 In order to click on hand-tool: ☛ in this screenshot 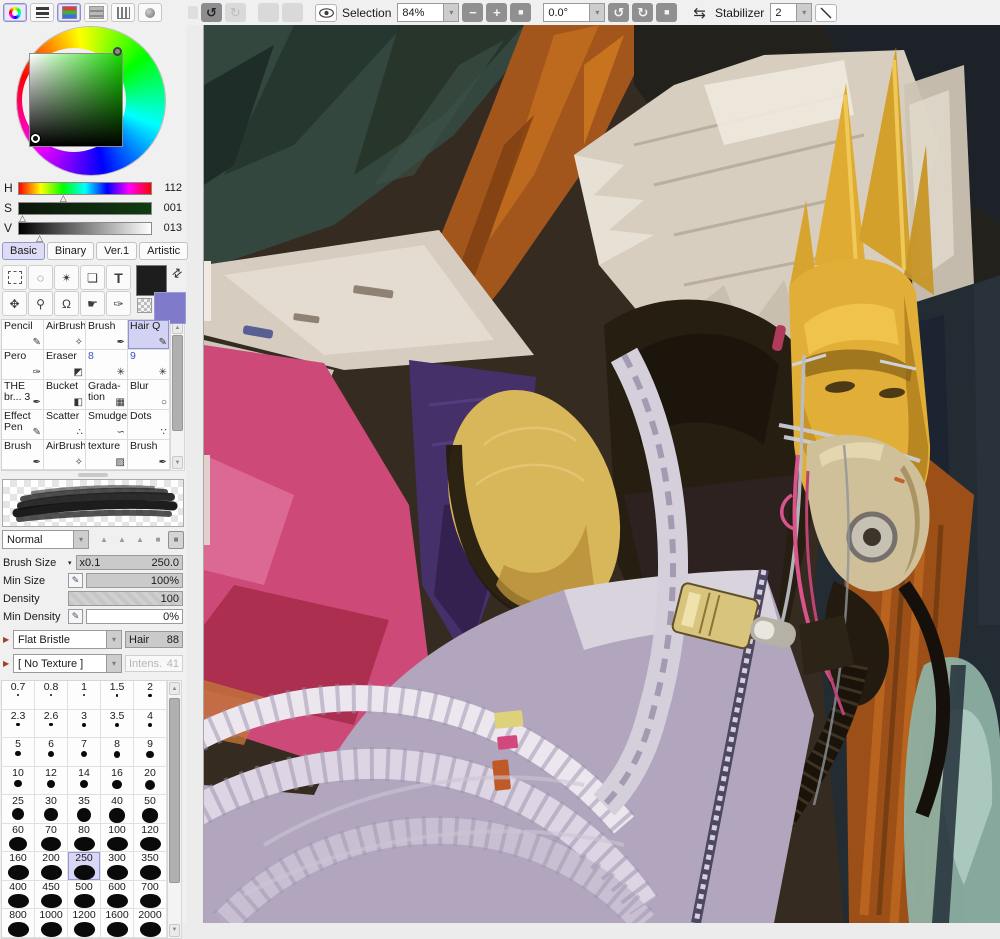, I will do `click(92, 303)`.